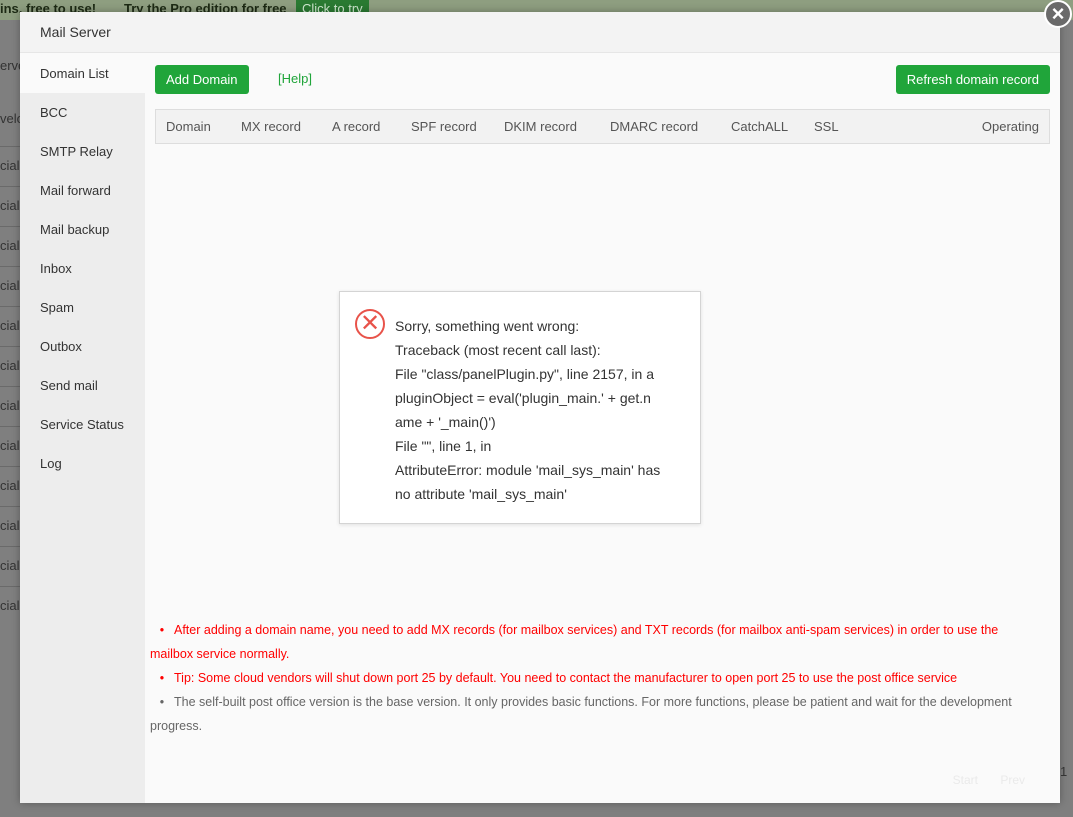  I want to click on error-line: no attribute 'mail_sys_main', so click(481, 494).